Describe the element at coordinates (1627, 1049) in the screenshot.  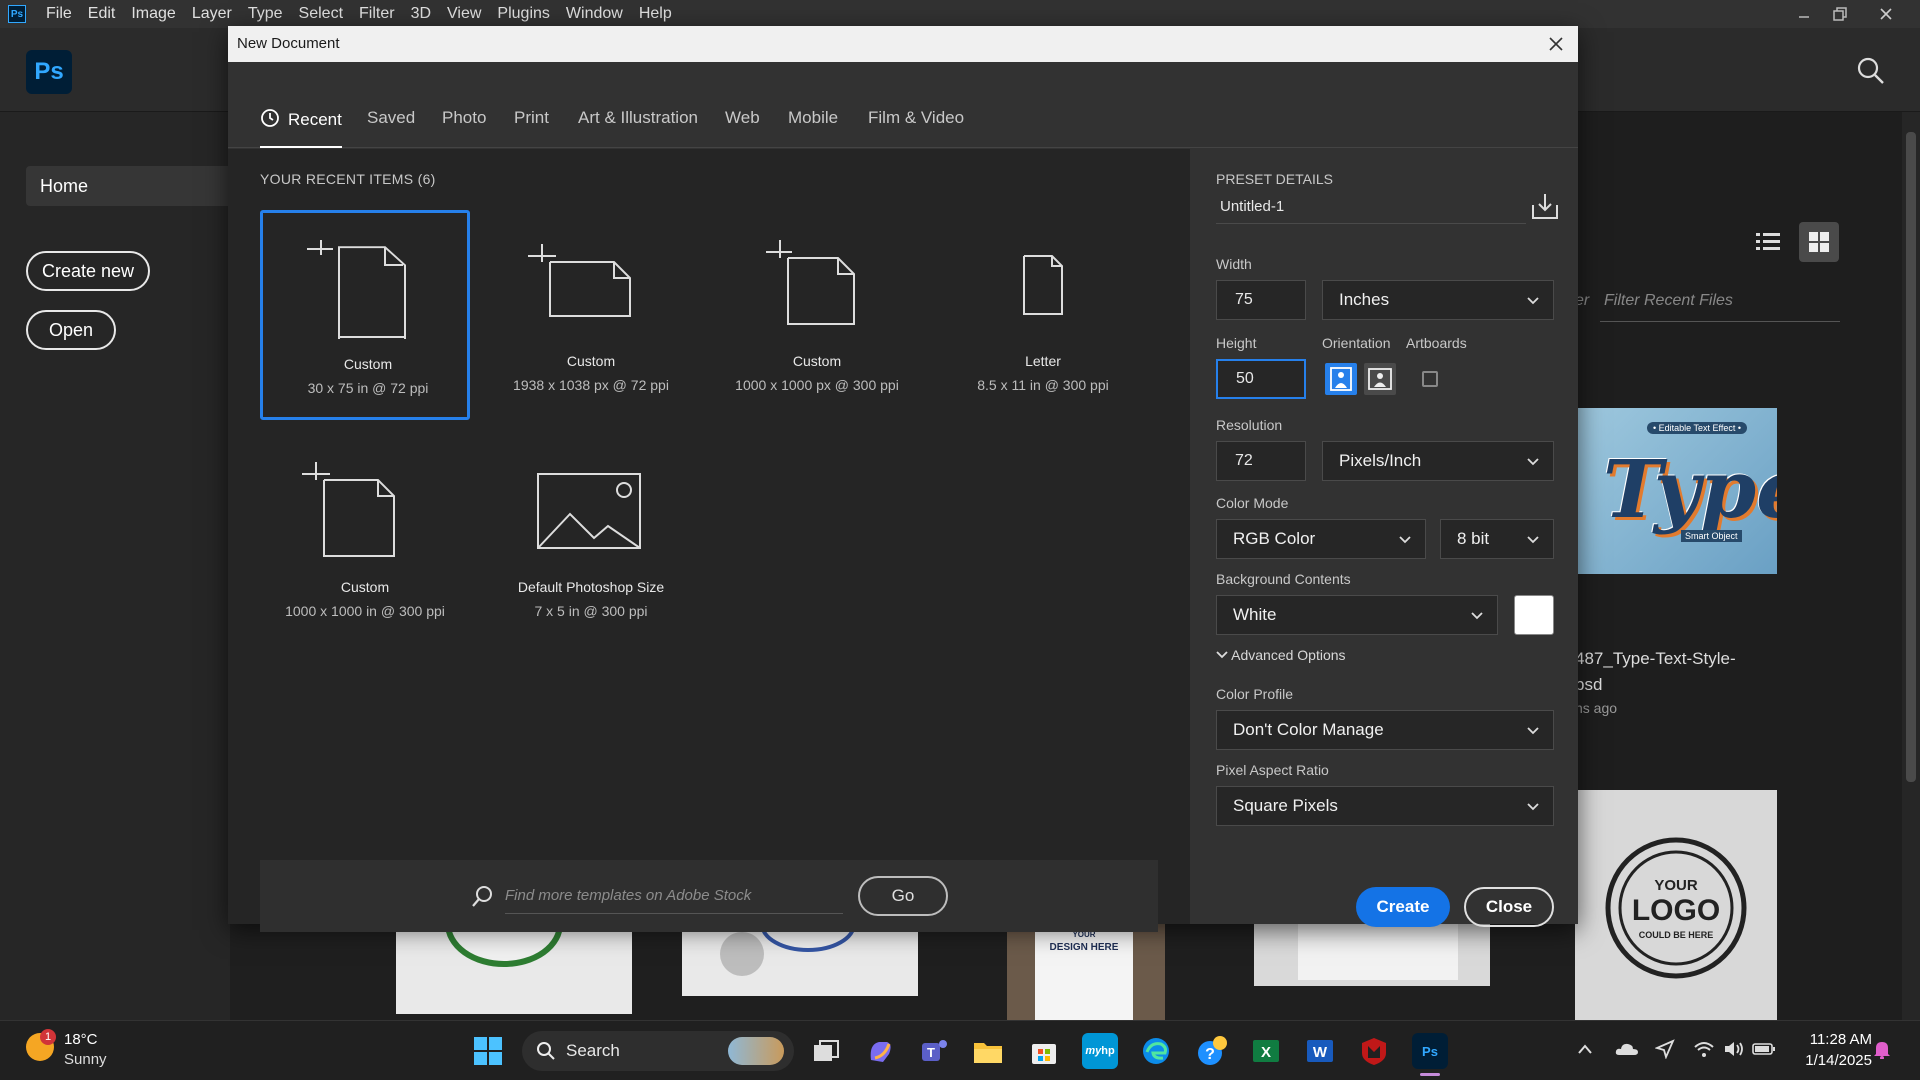
I see `onedrive-icon` at that location.